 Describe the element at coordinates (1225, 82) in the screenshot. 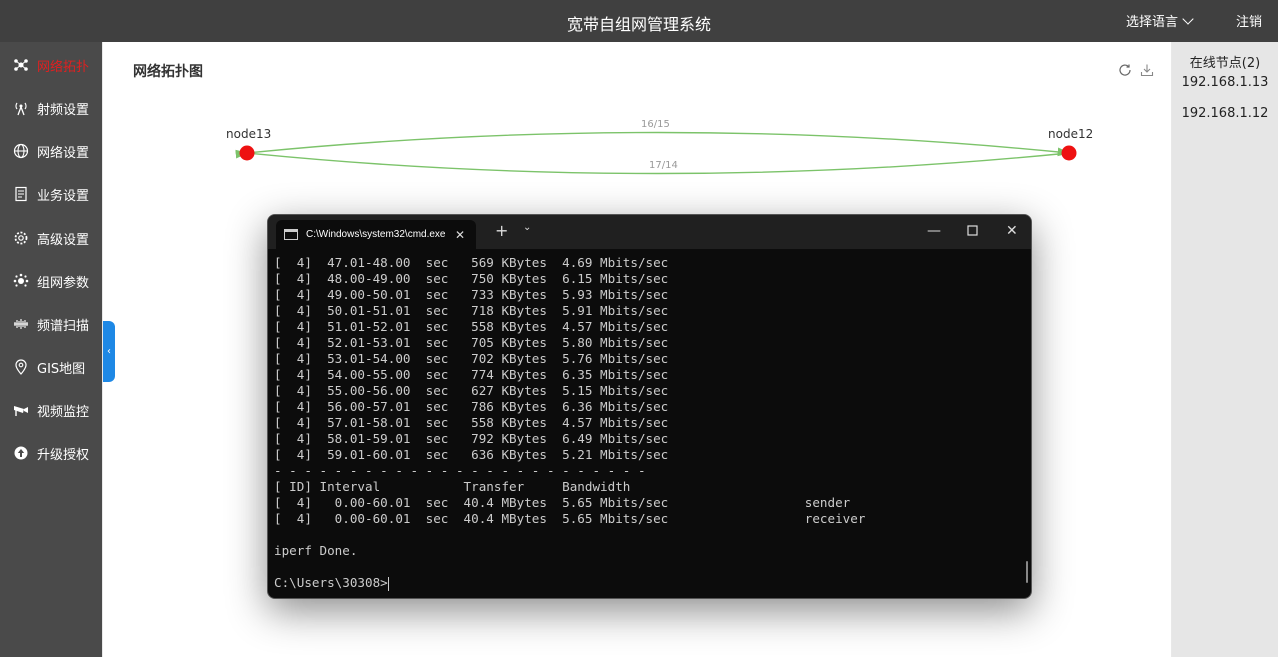

I see `online-node-item: 192.168.1.13` at that location.